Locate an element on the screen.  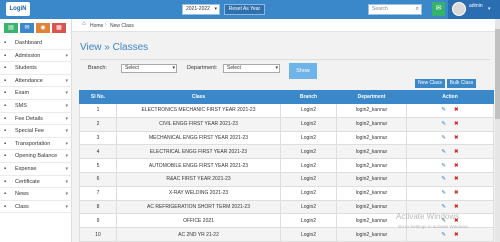
cell-class: AC 2ND YR 21-22 is located at coordinates (198, 234).